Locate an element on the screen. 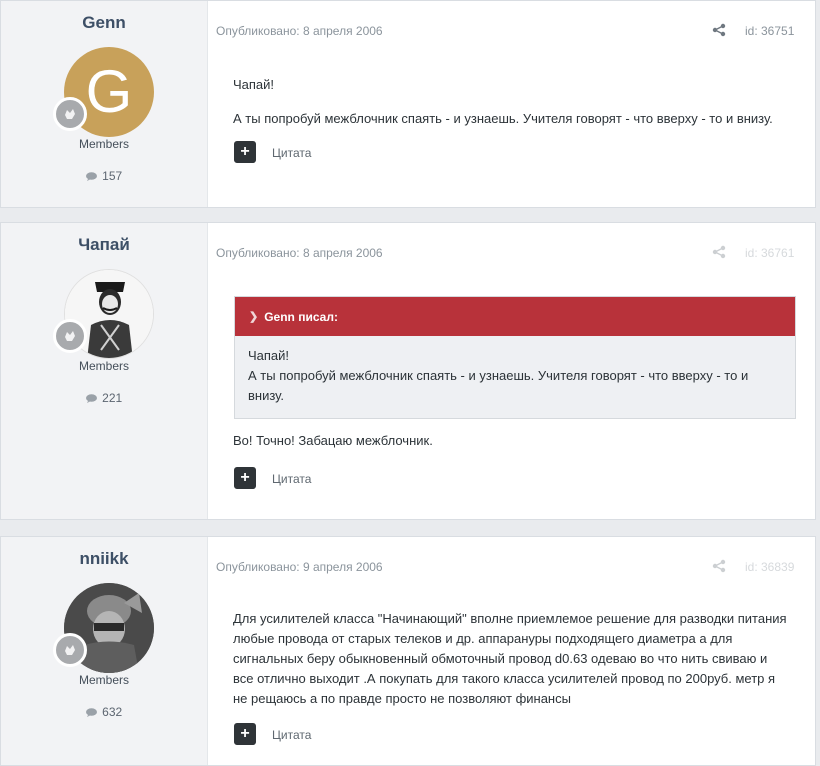 This screenshot has height=766, width=820. author-panel: Чапай Members 221 is located at coordinates (104, 371).